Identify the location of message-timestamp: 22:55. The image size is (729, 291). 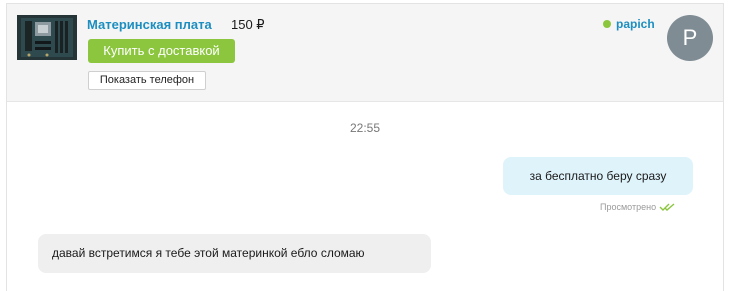
(365, 128).